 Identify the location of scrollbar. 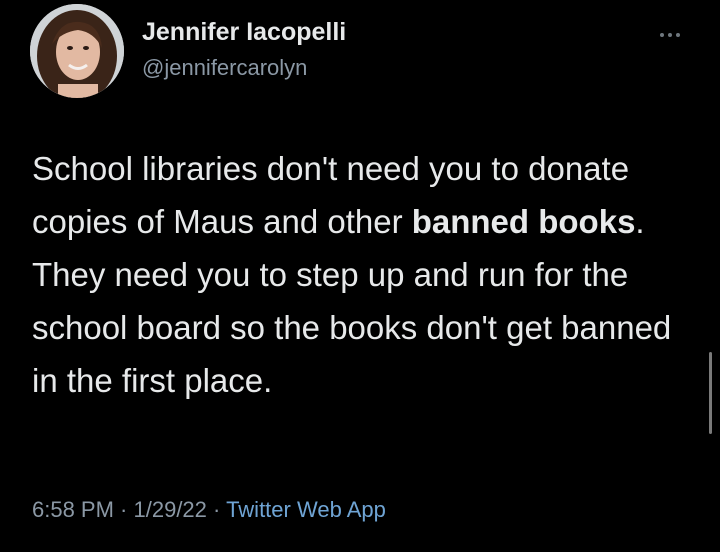
(710, 393).